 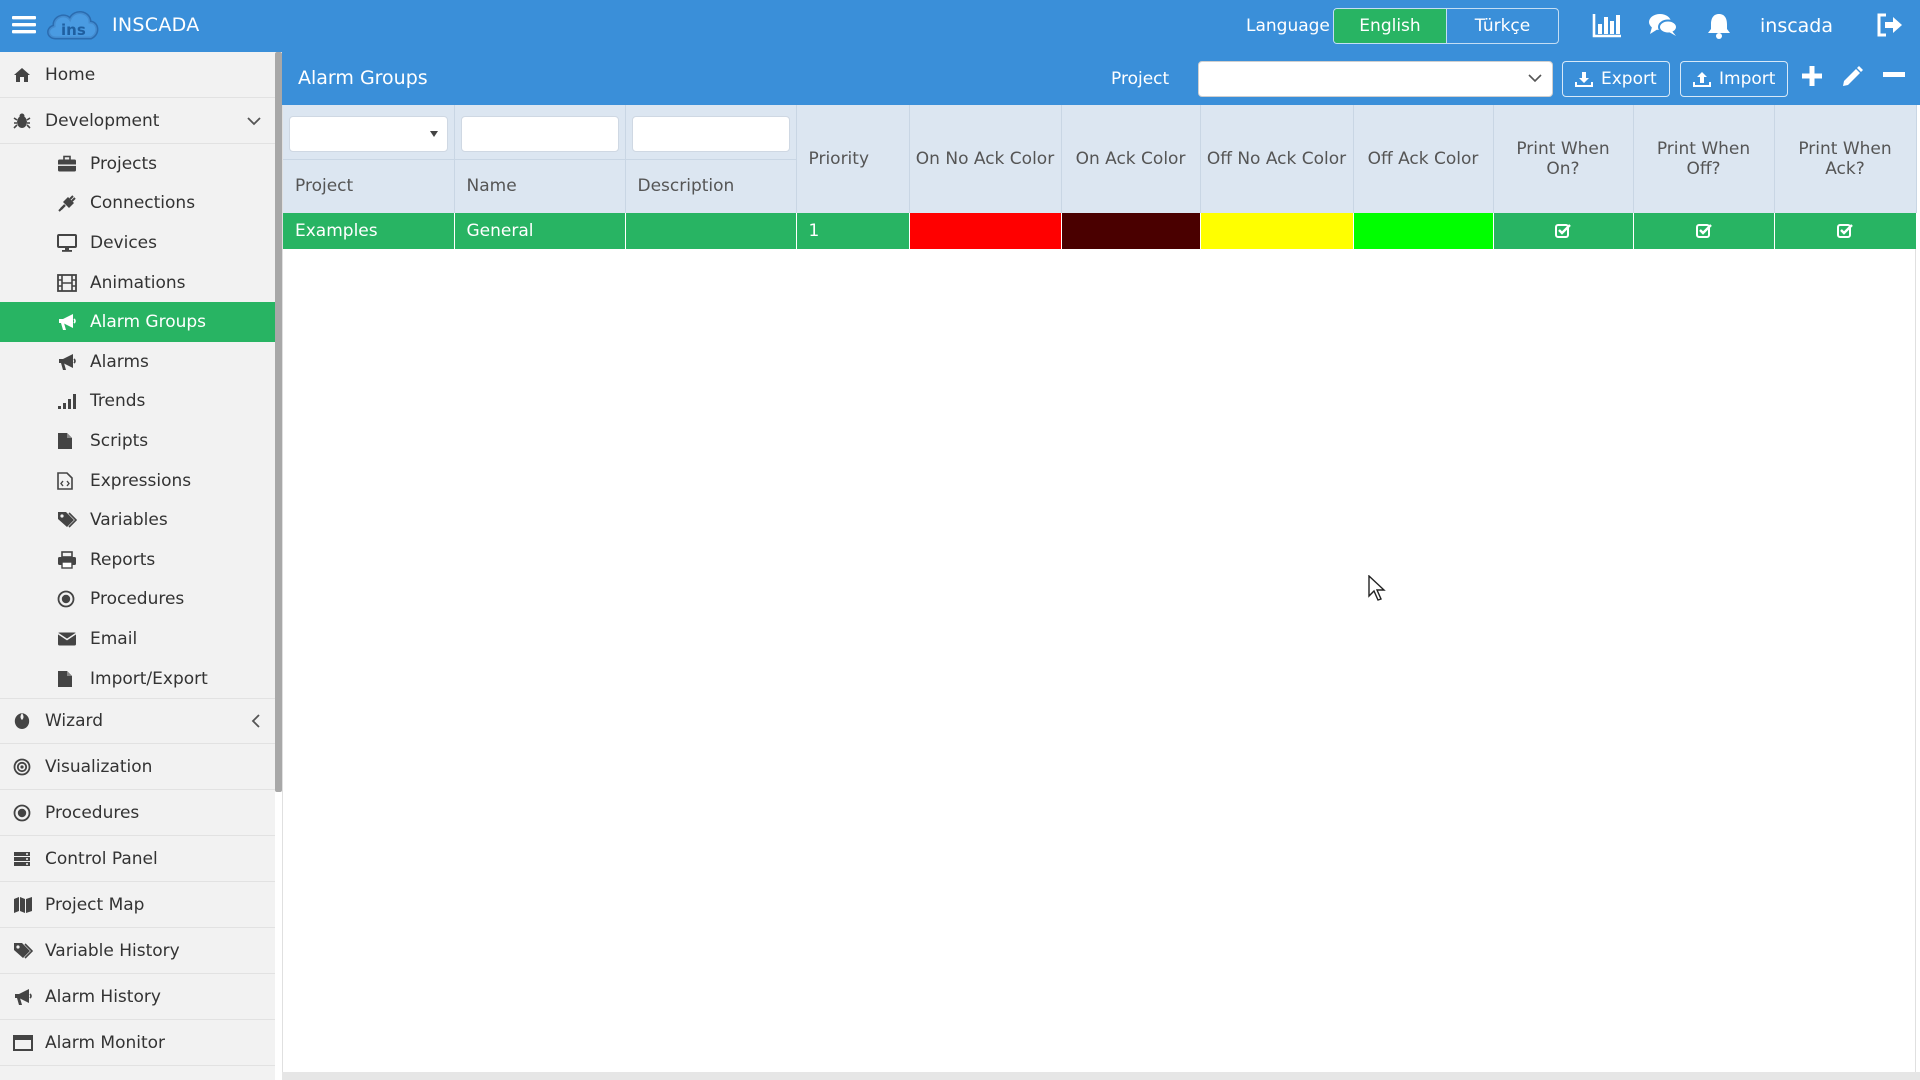 I want to click on remove-icon, so click(x=1894, y=75).